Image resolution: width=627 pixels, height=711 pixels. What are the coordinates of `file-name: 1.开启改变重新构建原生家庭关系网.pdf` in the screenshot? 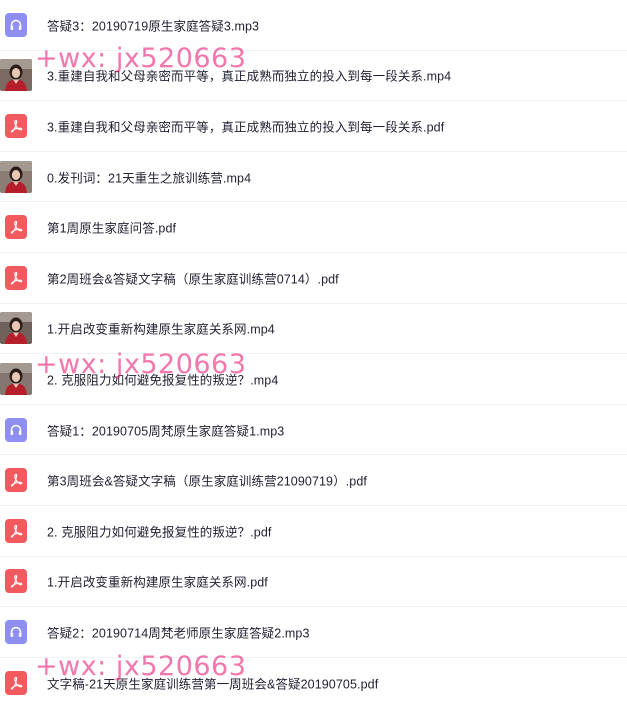 It's located at (157, 582).